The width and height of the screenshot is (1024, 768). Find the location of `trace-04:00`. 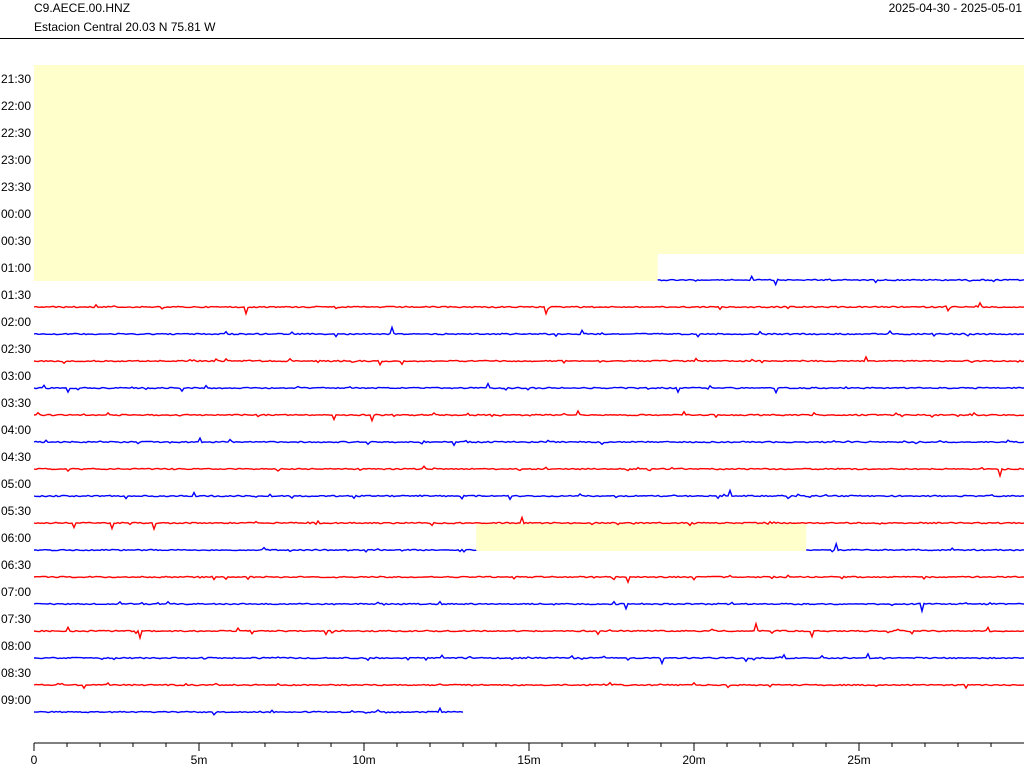

trace-04:00 is located at coordinates (528, 441).